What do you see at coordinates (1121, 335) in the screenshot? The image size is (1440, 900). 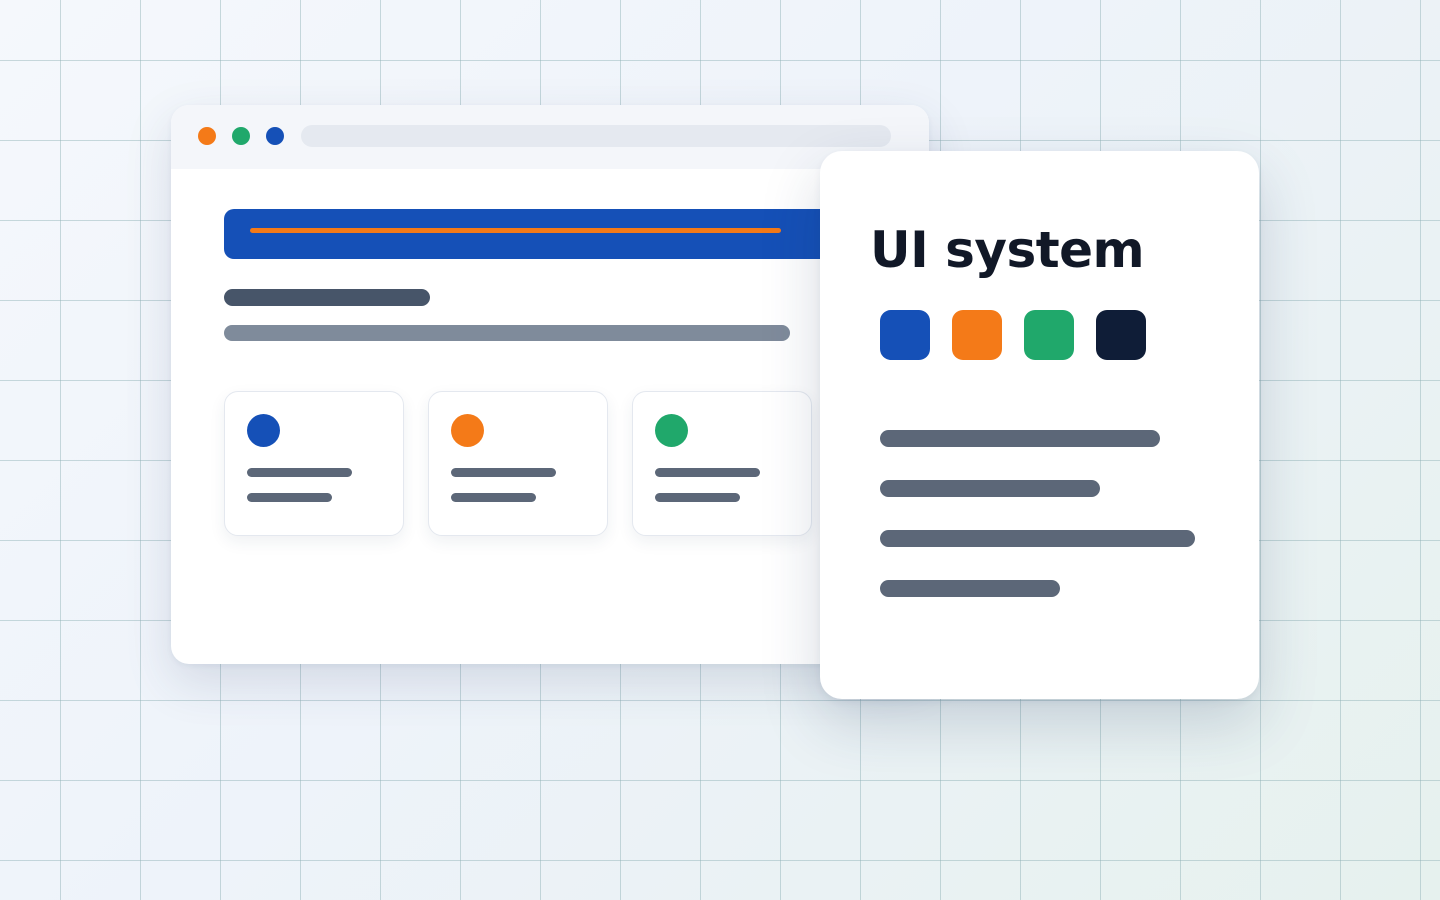 I see `swatch-navy` at bounding box center [1121, 335].